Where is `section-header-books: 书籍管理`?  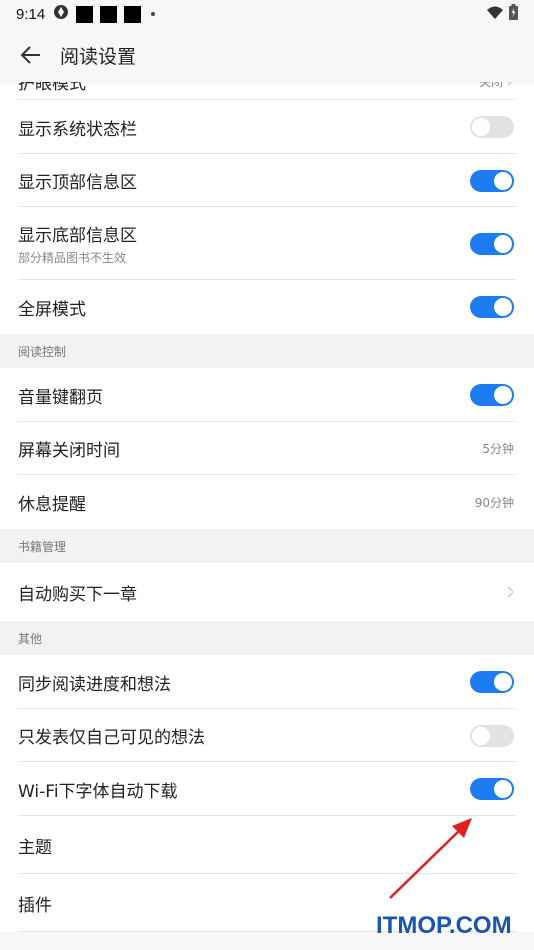 section-header-books: 书籍管理 is located at coordinates (267, 546).